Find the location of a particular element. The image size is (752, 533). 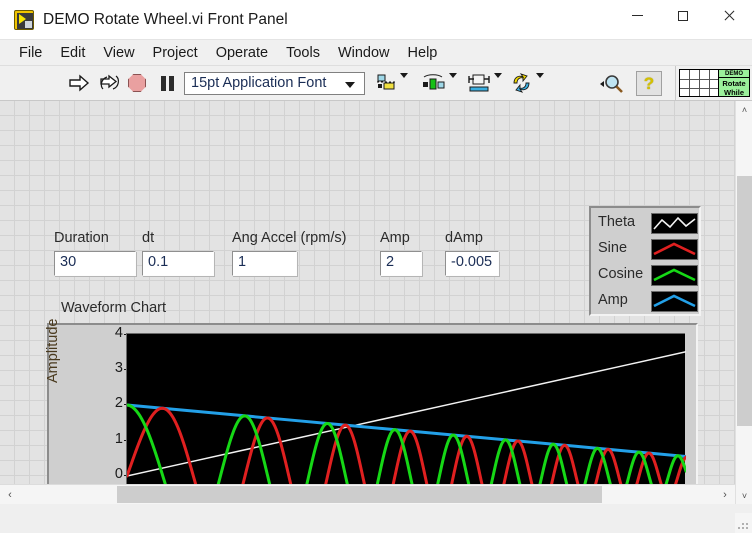

waveform-chart-label: Waveform Chart is located at coordinates (114, 308).